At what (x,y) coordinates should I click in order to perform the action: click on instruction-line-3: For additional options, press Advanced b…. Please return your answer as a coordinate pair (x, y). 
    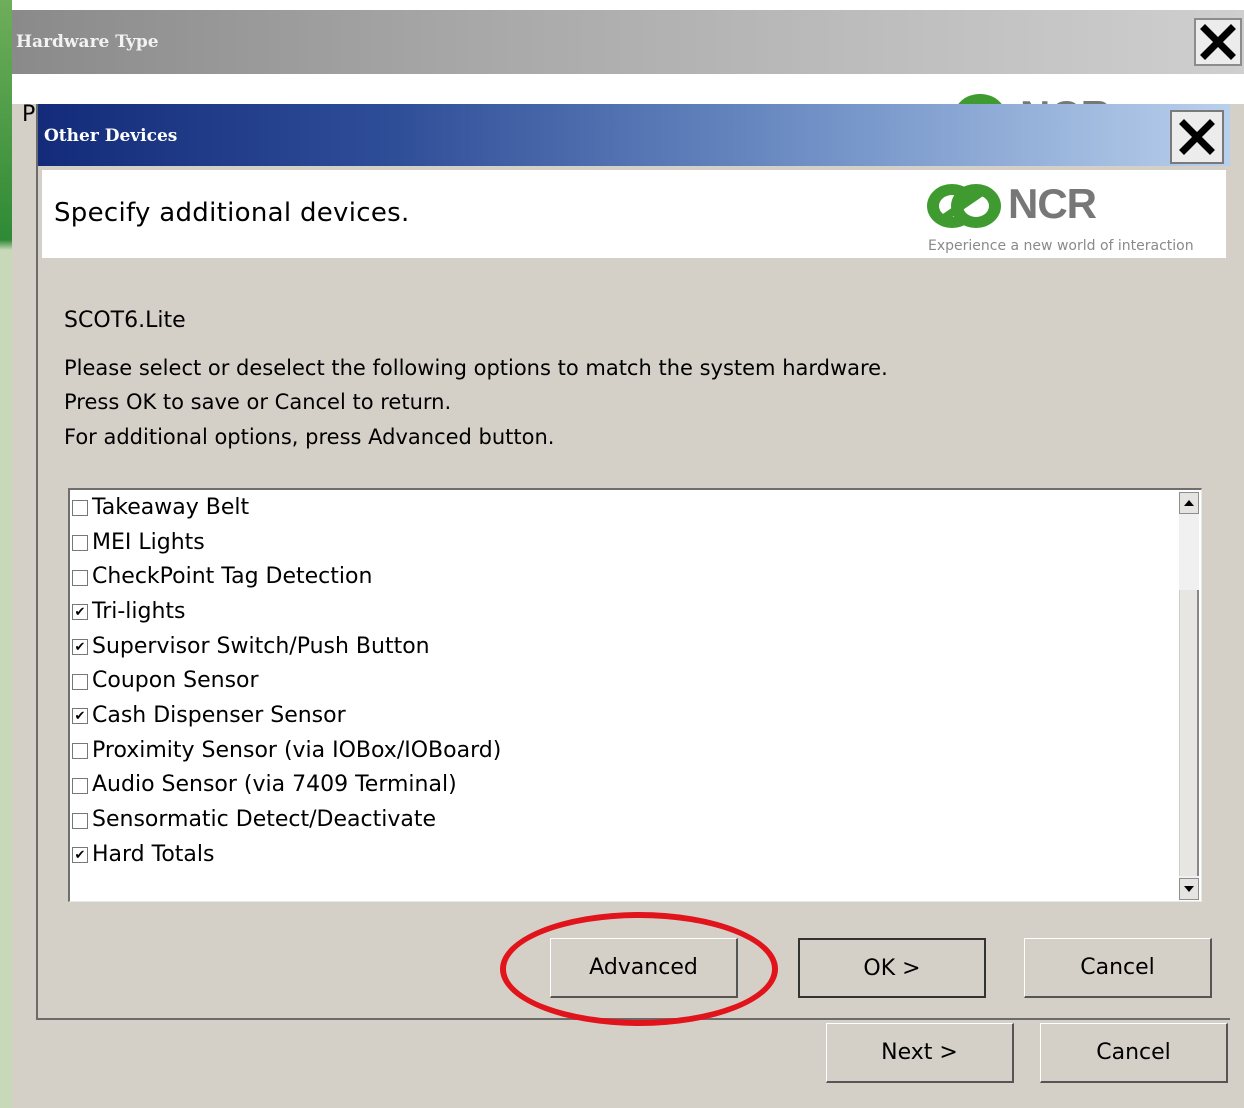
    Looking at the image, I should click on (309, 437).